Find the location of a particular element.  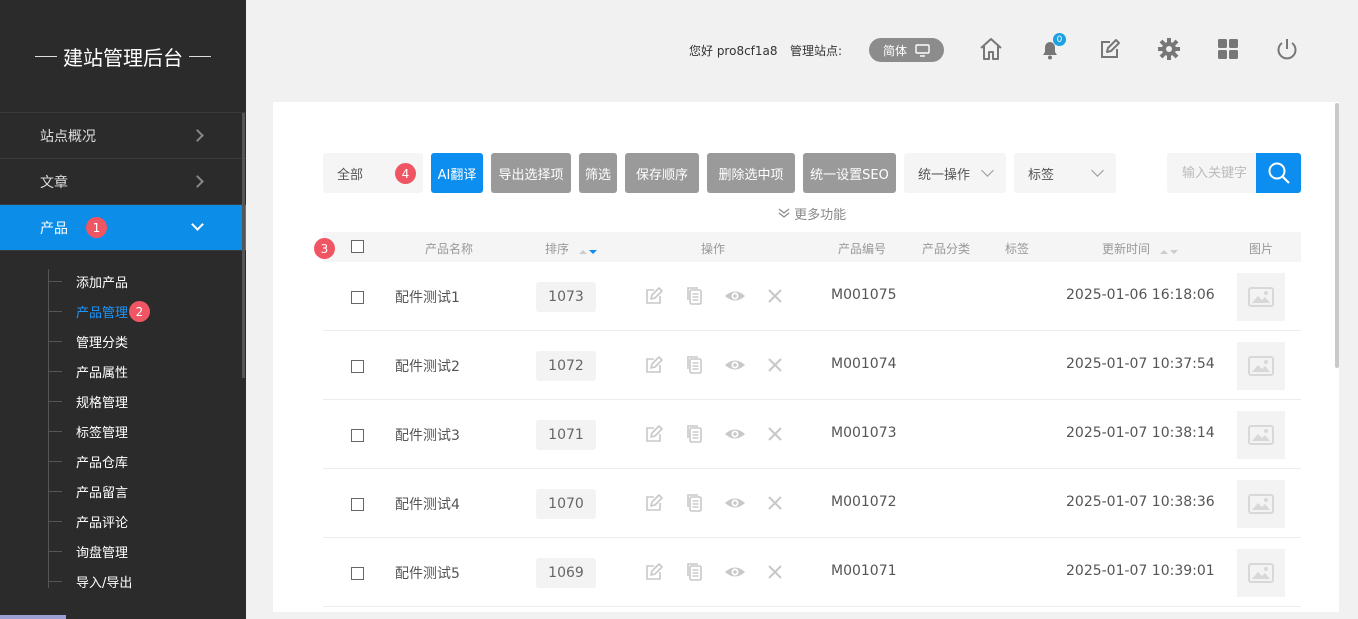

panel-scrollbar is located at coordinates (1337, 235).